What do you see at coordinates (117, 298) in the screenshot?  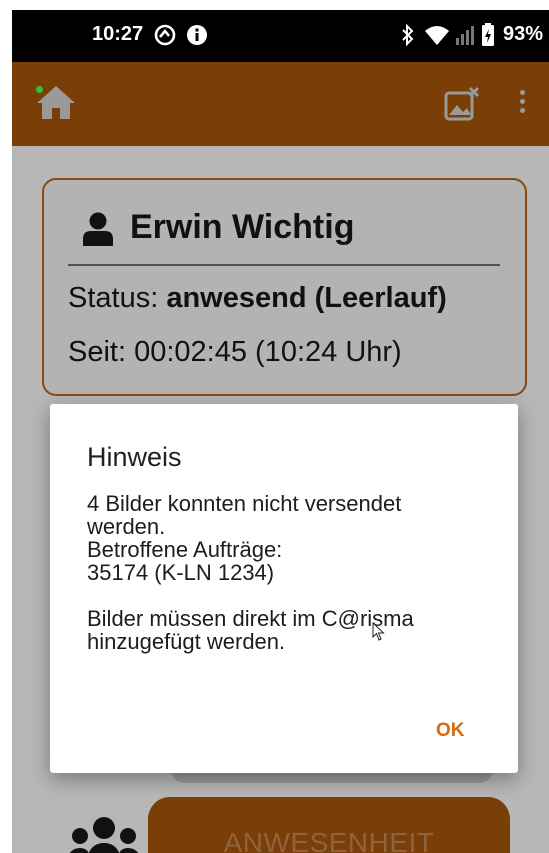 I see `status-label: Status:` at bounding box center [117, 298].